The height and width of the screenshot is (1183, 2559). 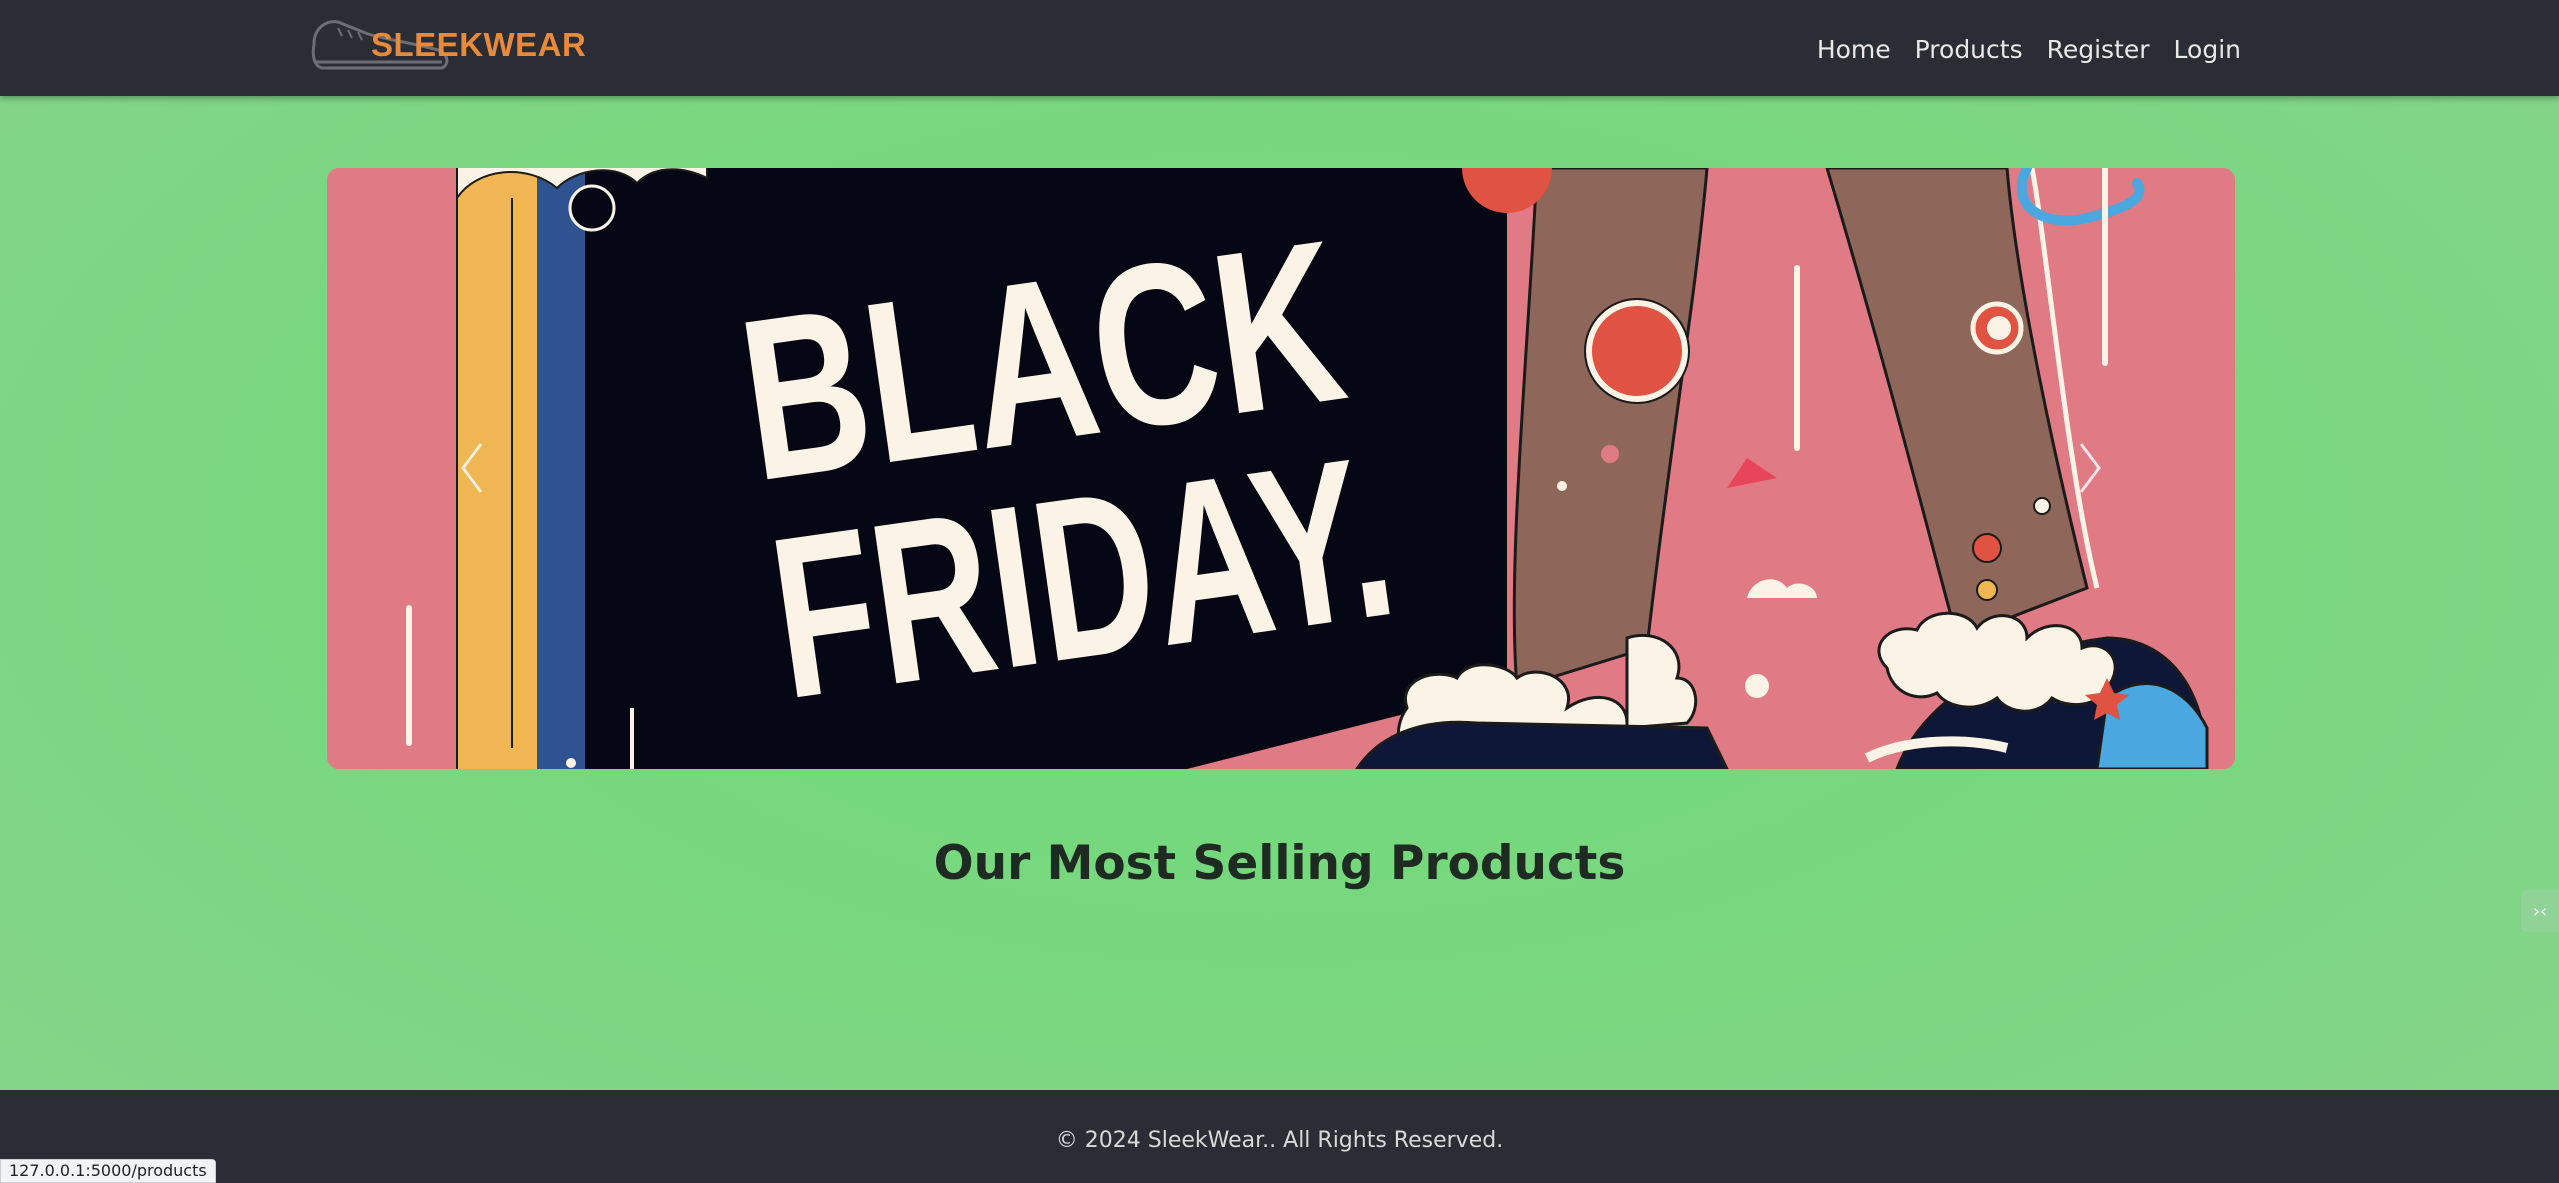 I want to click on chevron-left-icon, so click(x=472, y=468).